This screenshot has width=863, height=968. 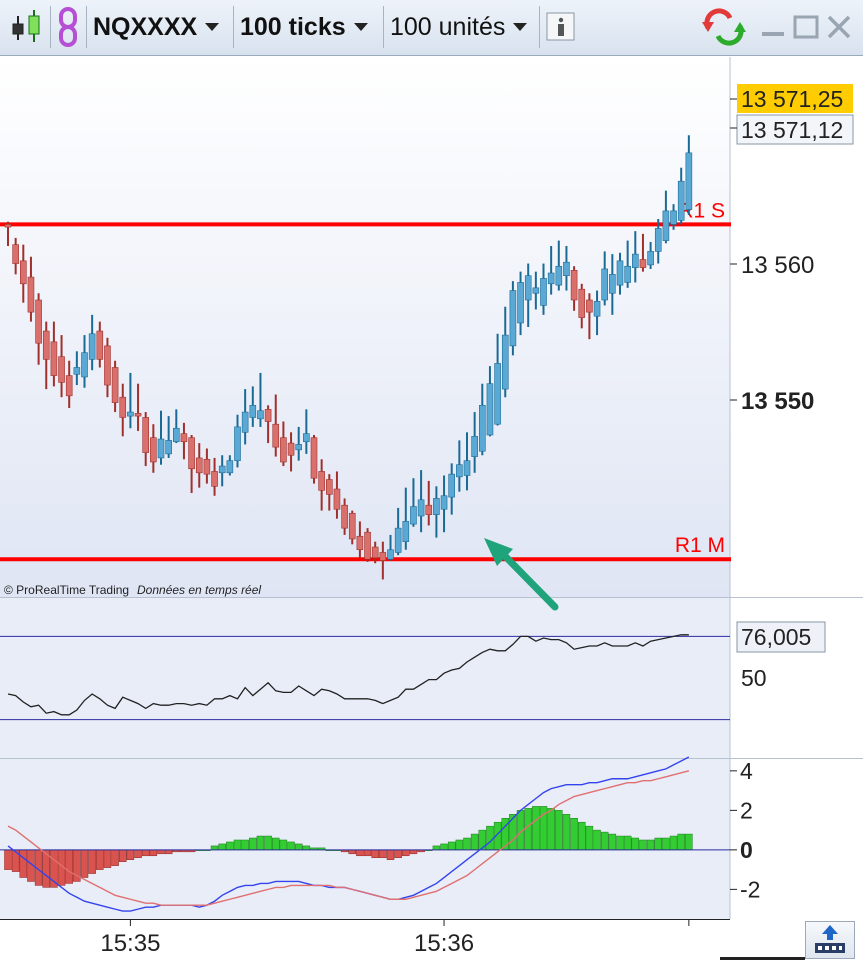 I want to click on minimize-icon, so click(x=773, y=29).